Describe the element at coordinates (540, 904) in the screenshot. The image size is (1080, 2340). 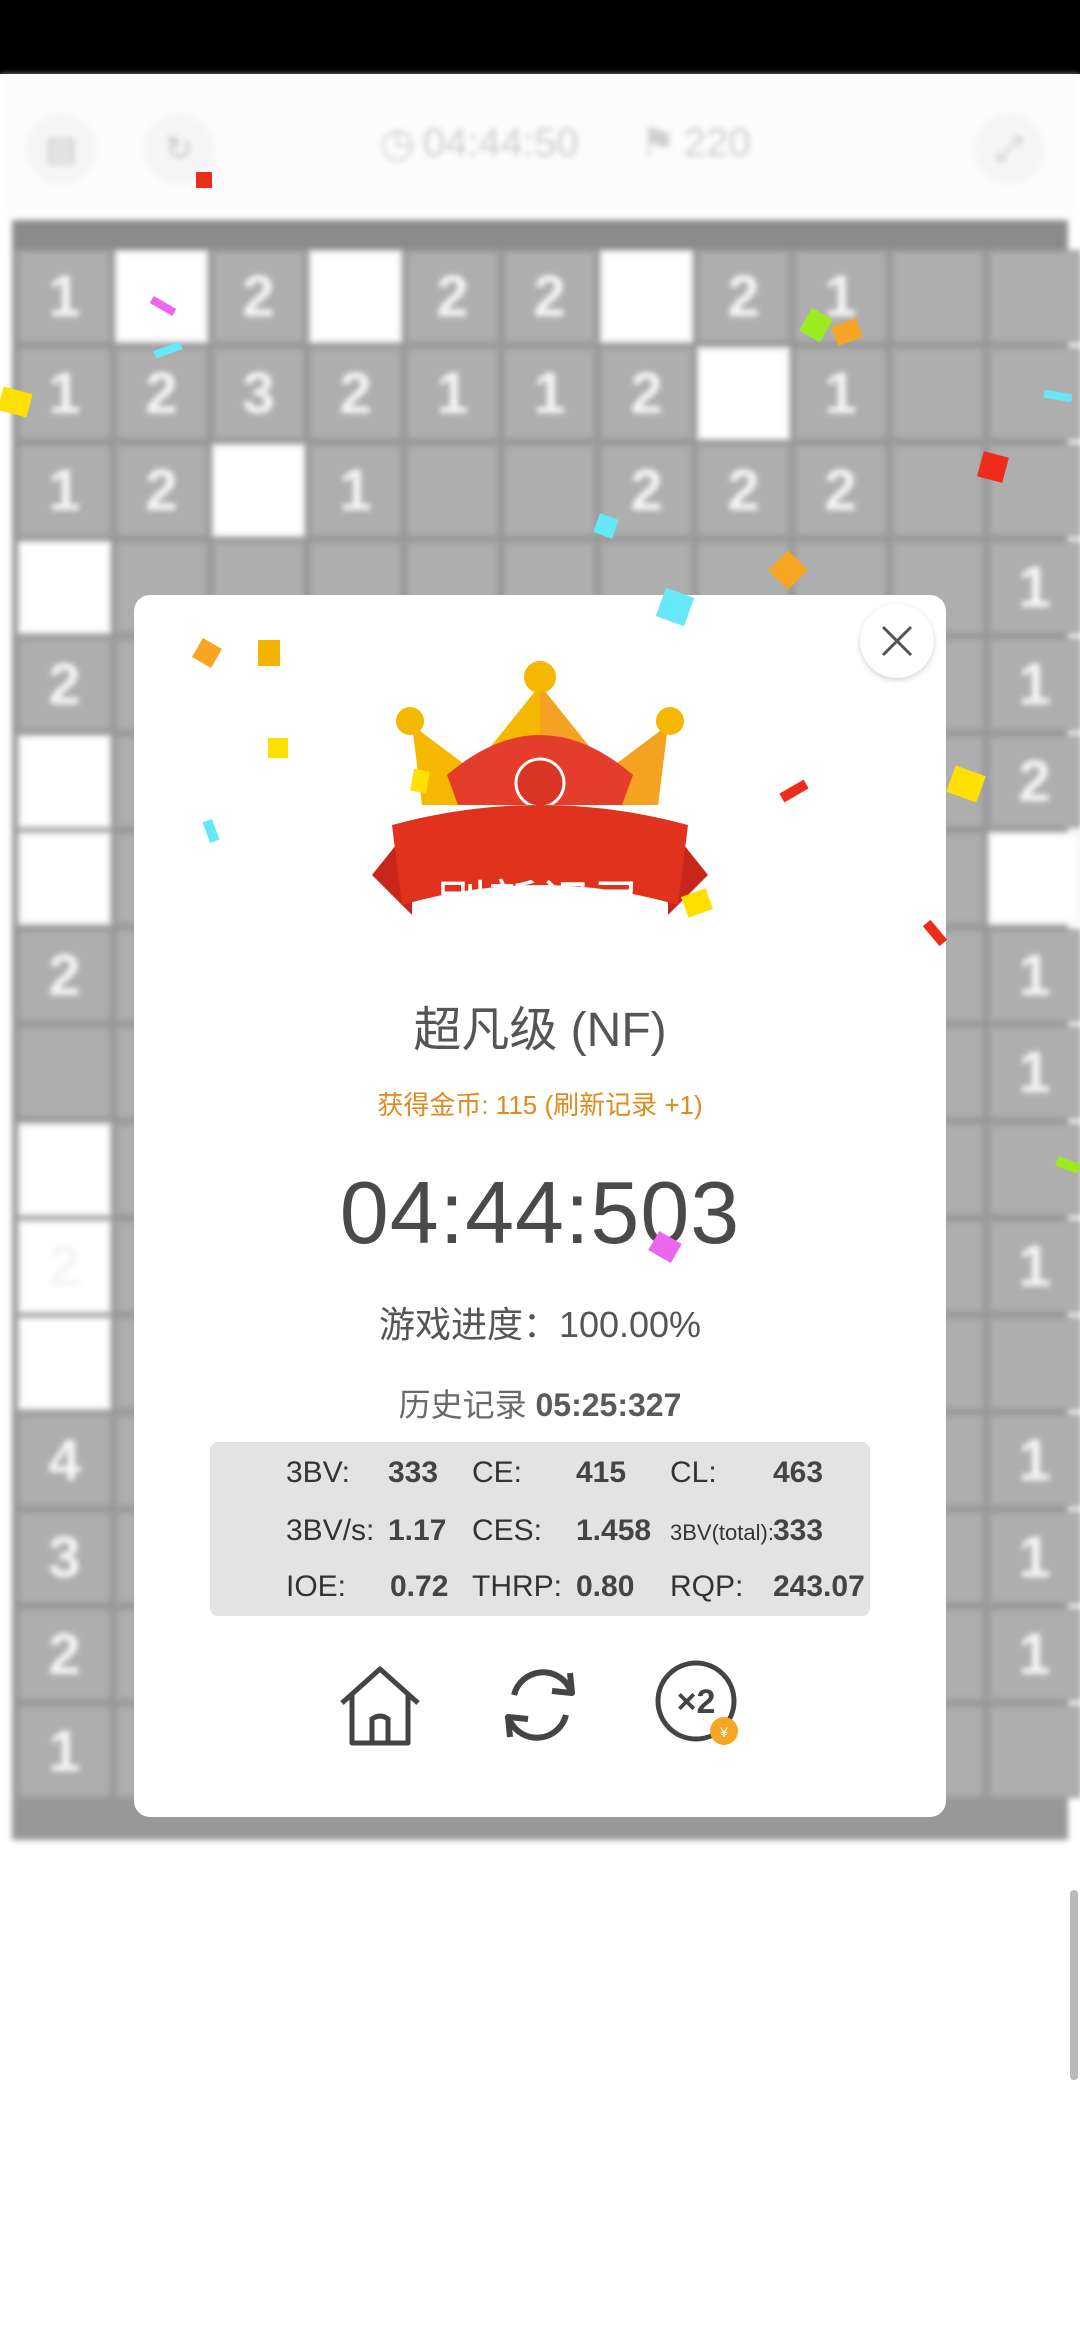
I see `new-record-badge: 刷新记录` at that location.